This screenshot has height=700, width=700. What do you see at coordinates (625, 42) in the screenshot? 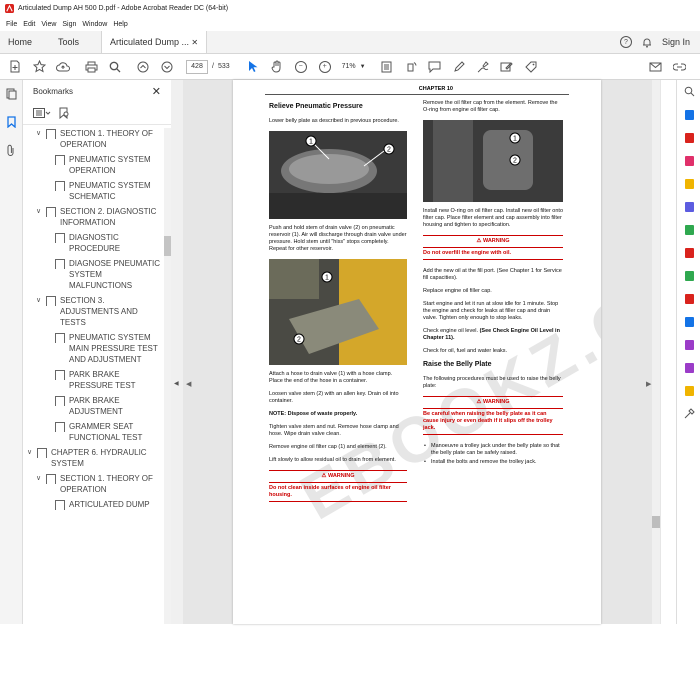
I see `help-icon: ?` at bounding box center [625, 42].